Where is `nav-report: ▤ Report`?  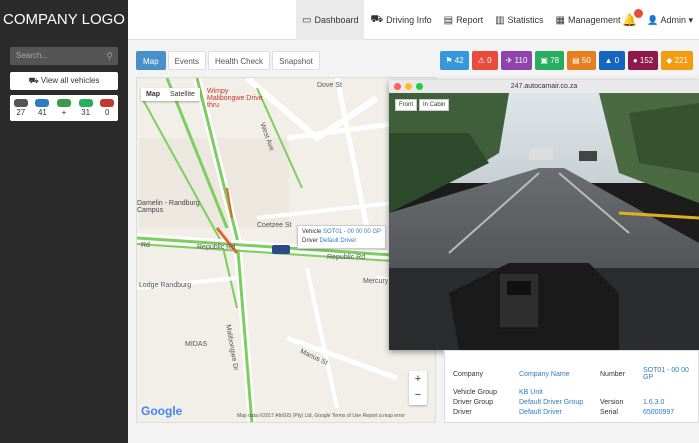
nav-report: ▤ Report is located at coordinates (463, 20).